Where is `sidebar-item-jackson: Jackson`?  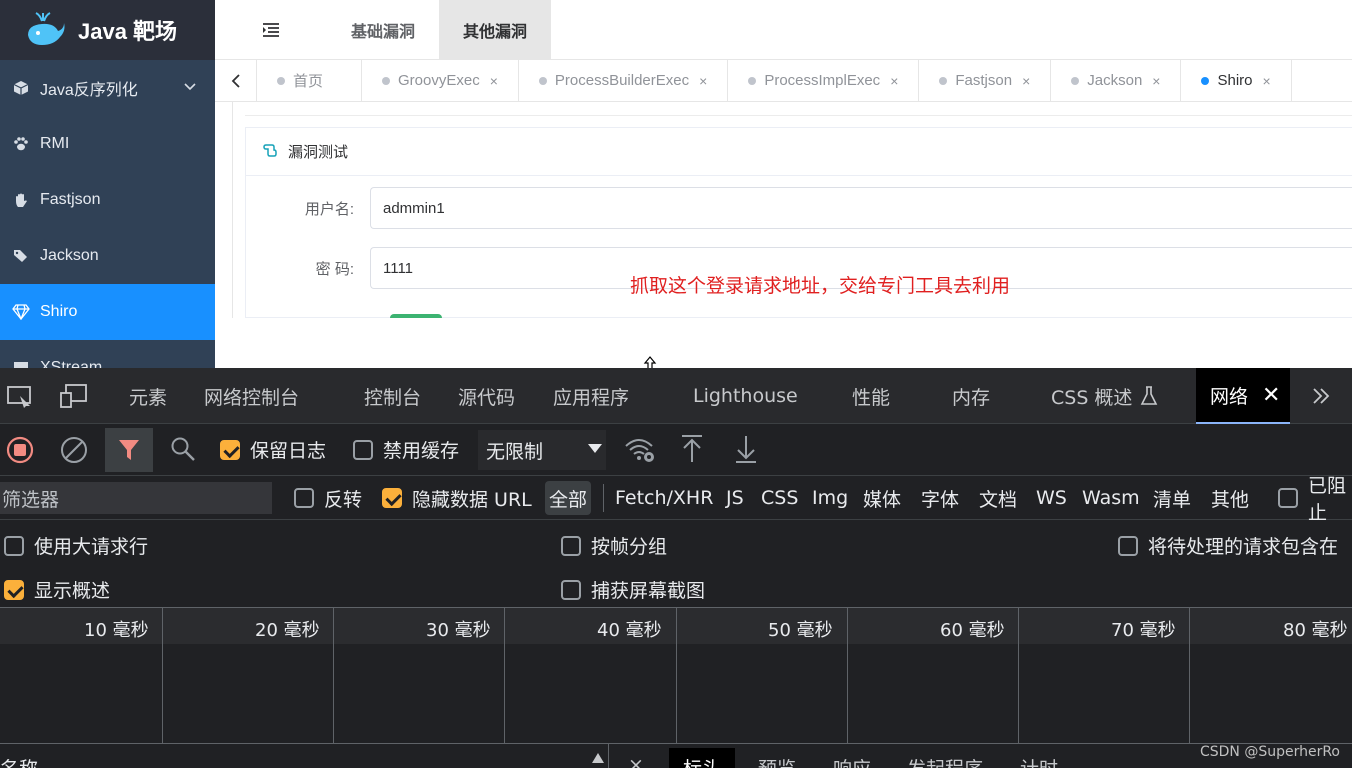 sidebar-item-jackson: Jackson is located at coordinates (107, 256).